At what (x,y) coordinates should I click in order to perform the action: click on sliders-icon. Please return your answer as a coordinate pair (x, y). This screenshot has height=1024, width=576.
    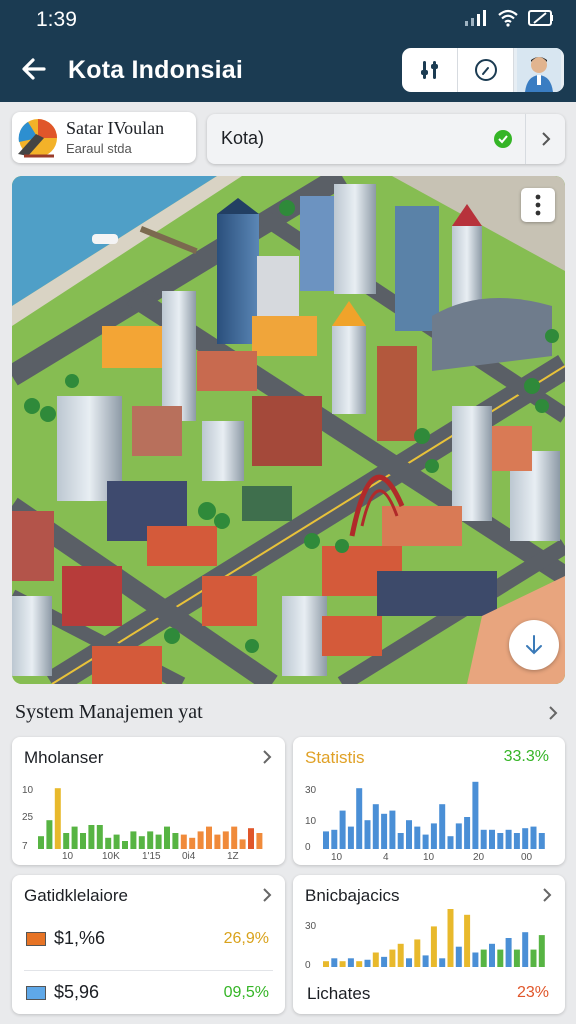
    Looking at the image, I should click on (429, 70).